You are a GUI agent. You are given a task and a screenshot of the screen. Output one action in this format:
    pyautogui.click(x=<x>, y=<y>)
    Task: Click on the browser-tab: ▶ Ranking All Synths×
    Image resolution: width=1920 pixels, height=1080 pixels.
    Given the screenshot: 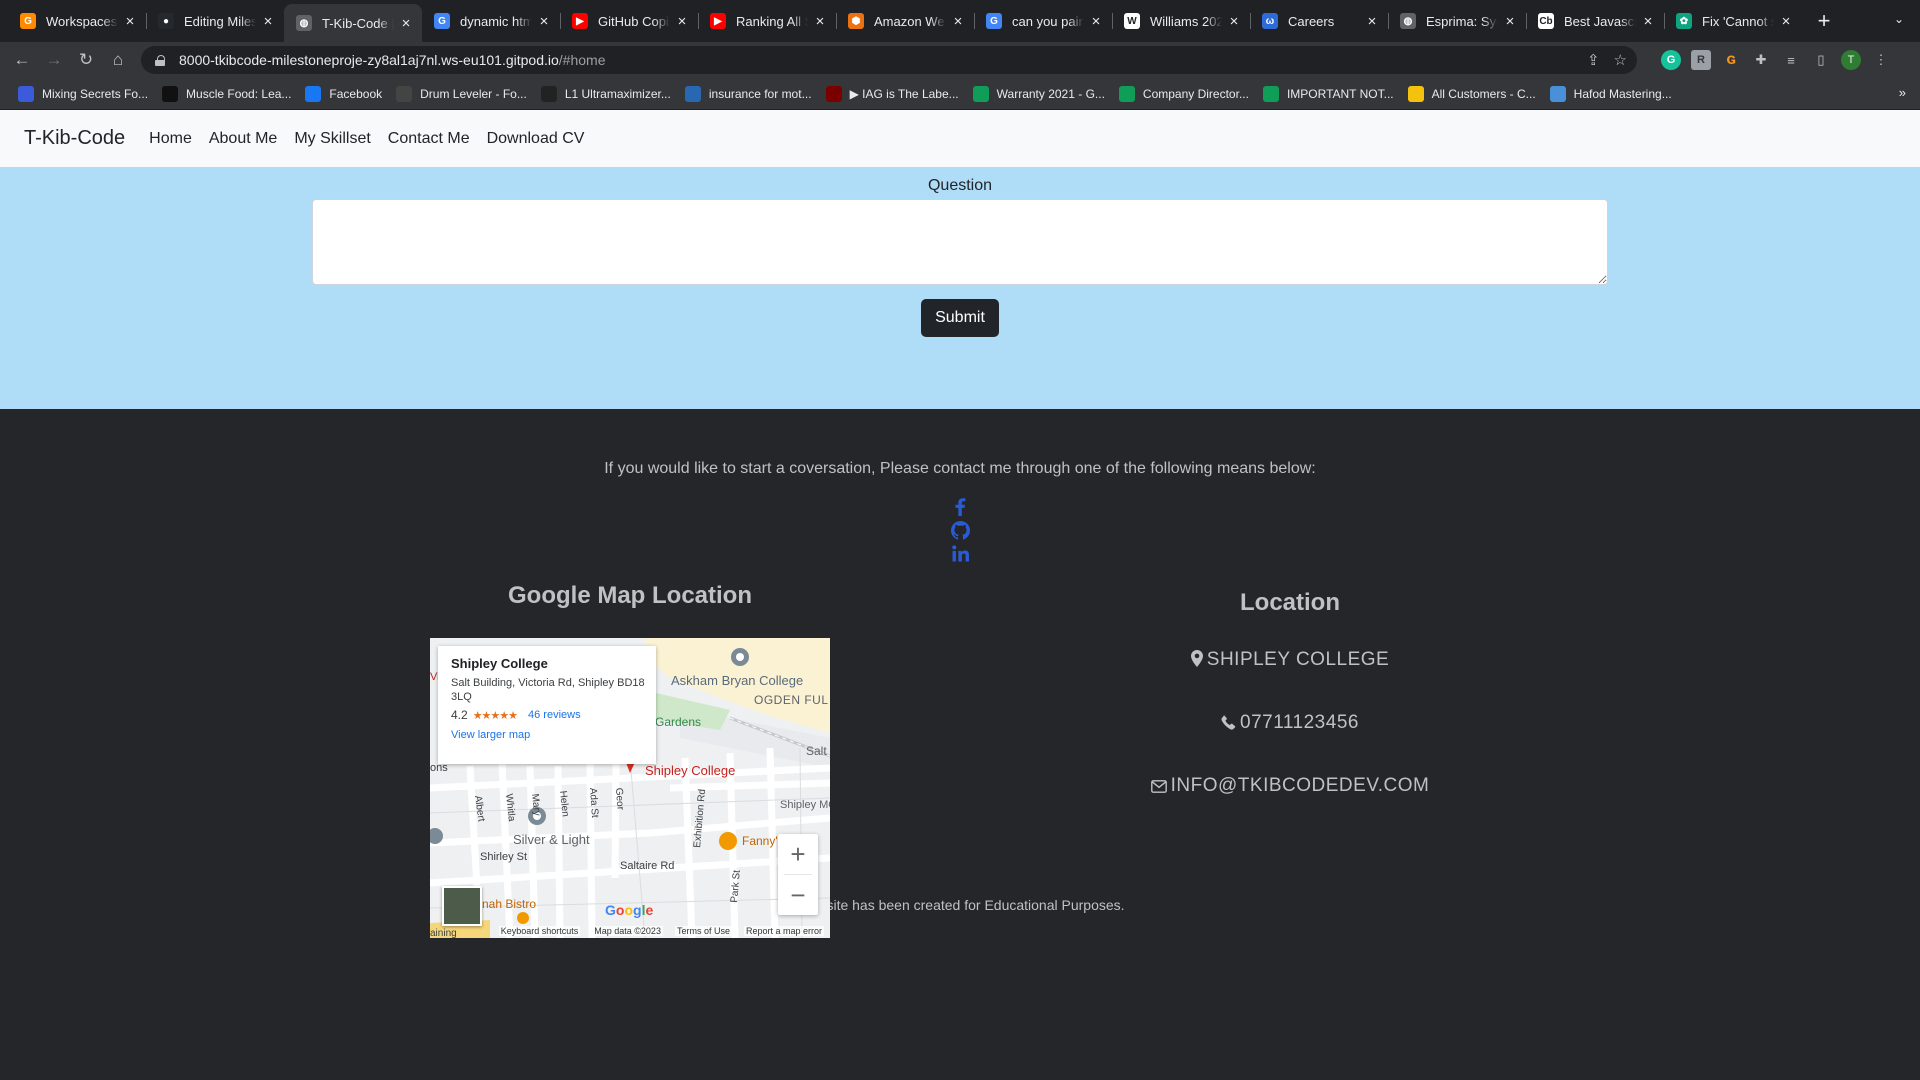 What is the action you would take?
    pyautogui.click(x=767, y=21)
    